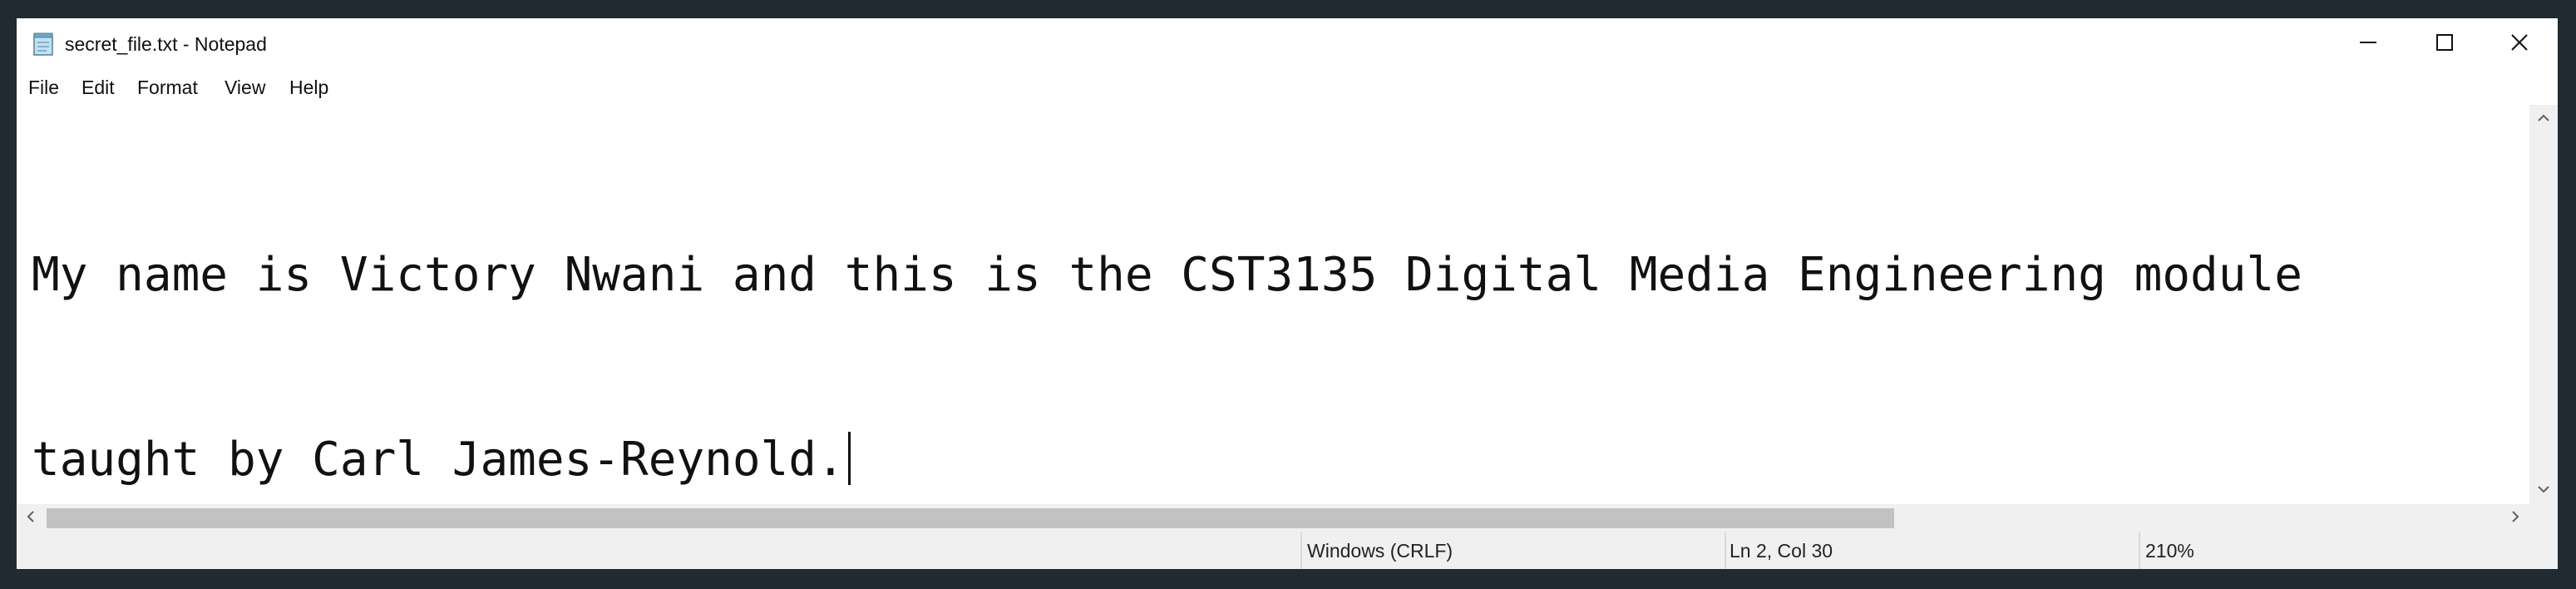 This screenshot has width=2576, height=589. I want to click on menu-format: Format, so click(167, 87).